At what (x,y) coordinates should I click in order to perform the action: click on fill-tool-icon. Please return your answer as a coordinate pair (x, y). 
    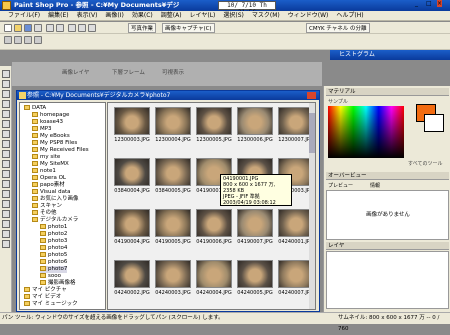
    Looking at the image, I should click on (6, 214).